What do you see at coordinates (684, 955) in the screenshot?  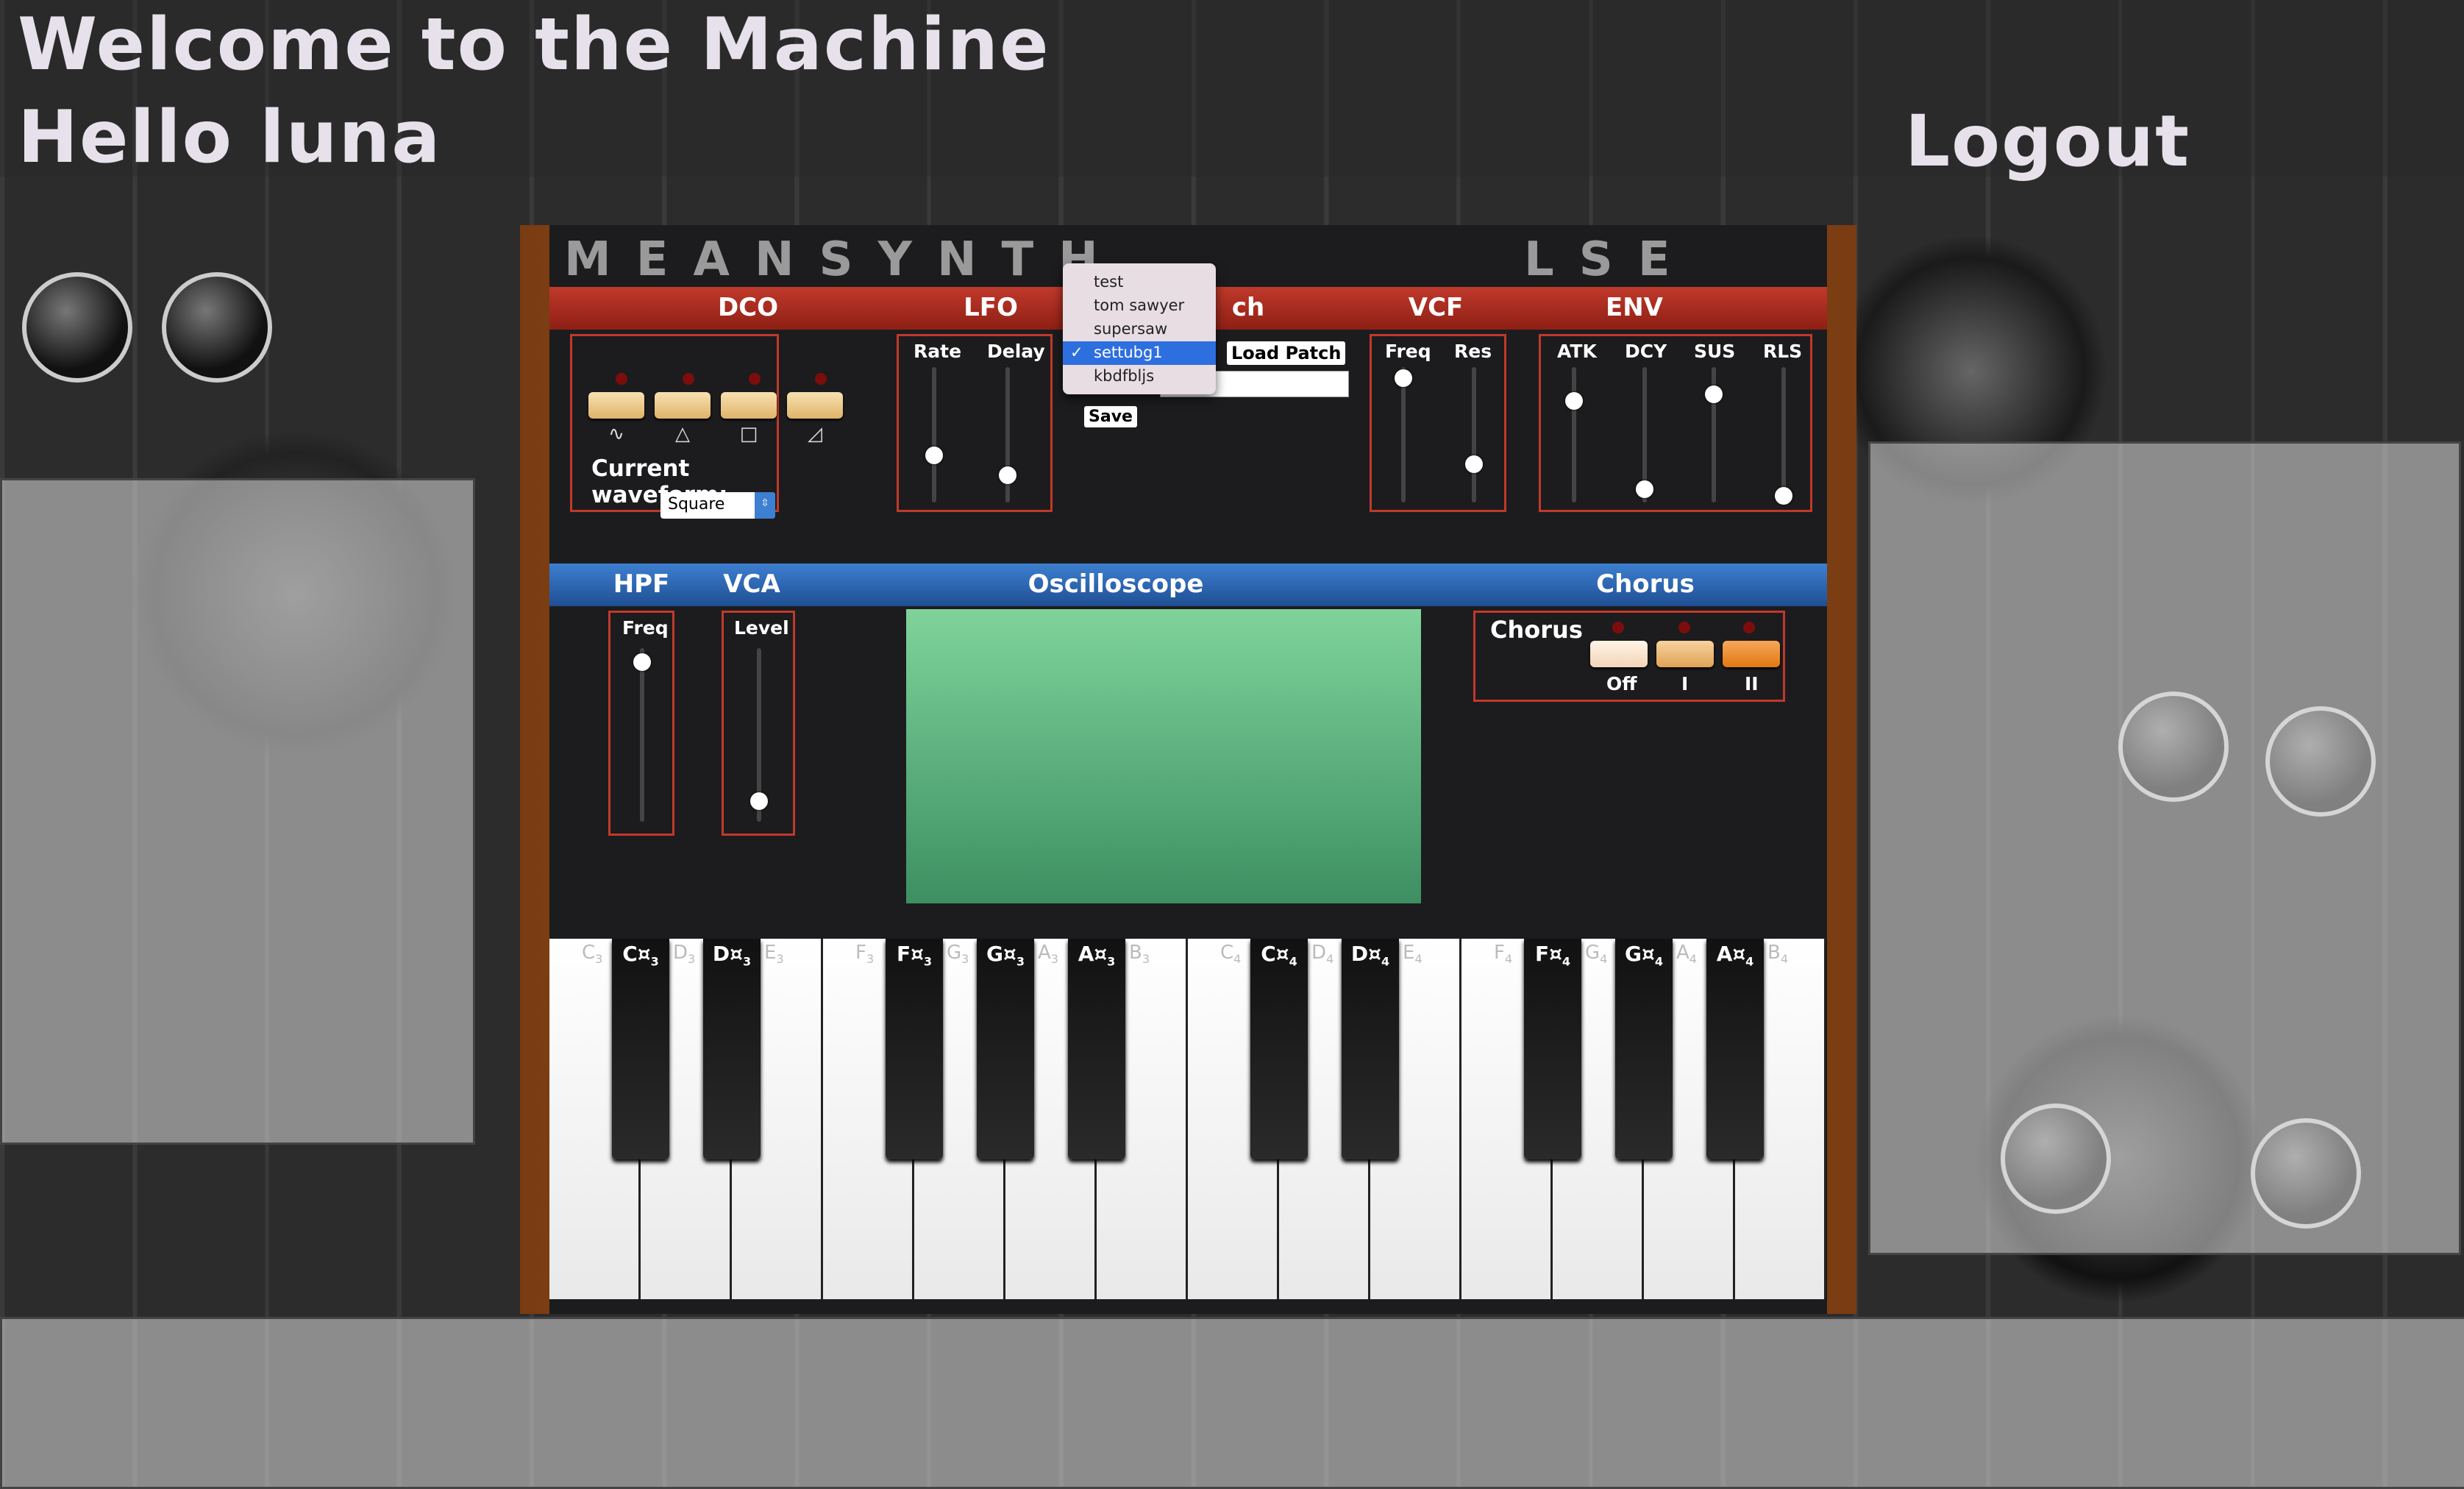 I see `white-key-label: D3` at bounding box center [684, 955].